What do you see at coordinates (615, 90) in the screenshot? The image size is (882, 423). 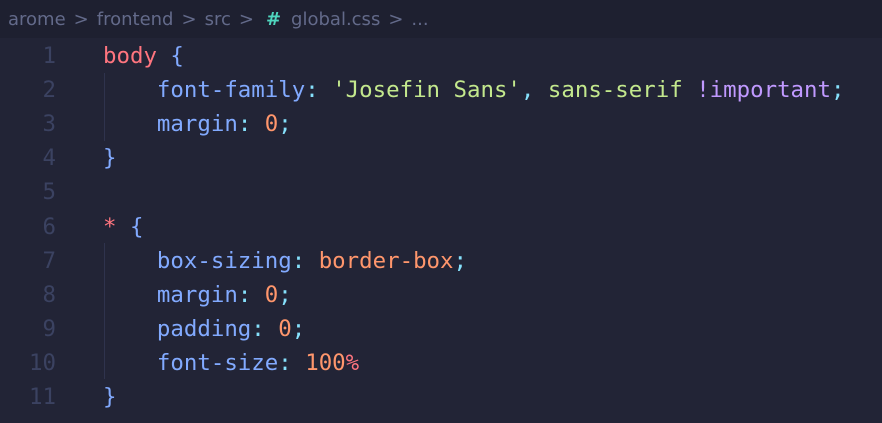 I see `token-string: sans-serif` at bounding box center [615, 90].